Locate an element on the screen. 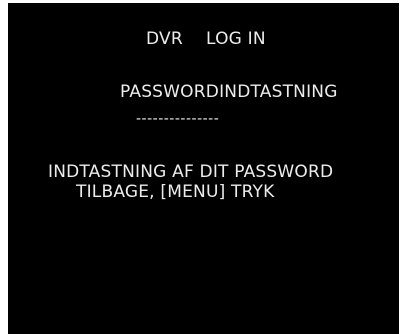  product-title: DVR is located at coordinates (164, 39).